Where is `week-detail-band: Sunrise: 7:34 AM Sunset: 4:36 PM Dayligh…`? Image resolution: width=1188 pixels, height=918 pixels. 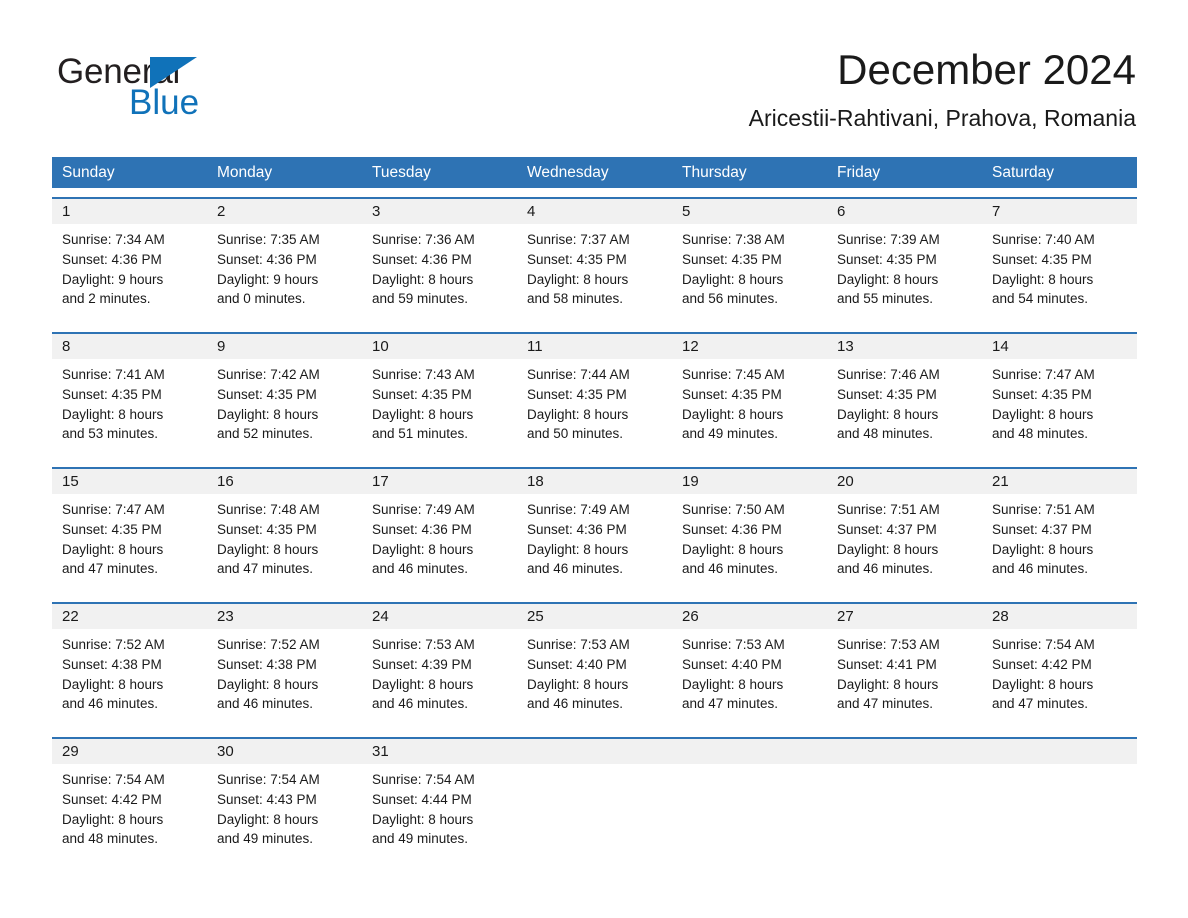
week-detail-band: Sunrise: 7:34 AM Sunset: 4:36 PM Dayligh… is located at coordinates (594, 273).